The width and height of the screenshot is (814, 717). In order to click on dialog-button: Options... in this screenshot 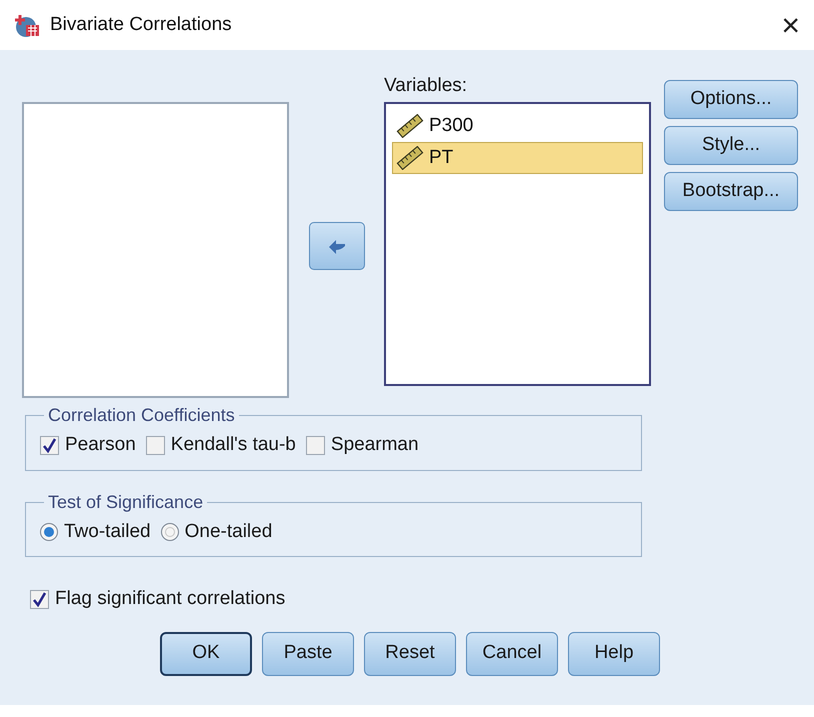, I will do `click(731, 99)`.